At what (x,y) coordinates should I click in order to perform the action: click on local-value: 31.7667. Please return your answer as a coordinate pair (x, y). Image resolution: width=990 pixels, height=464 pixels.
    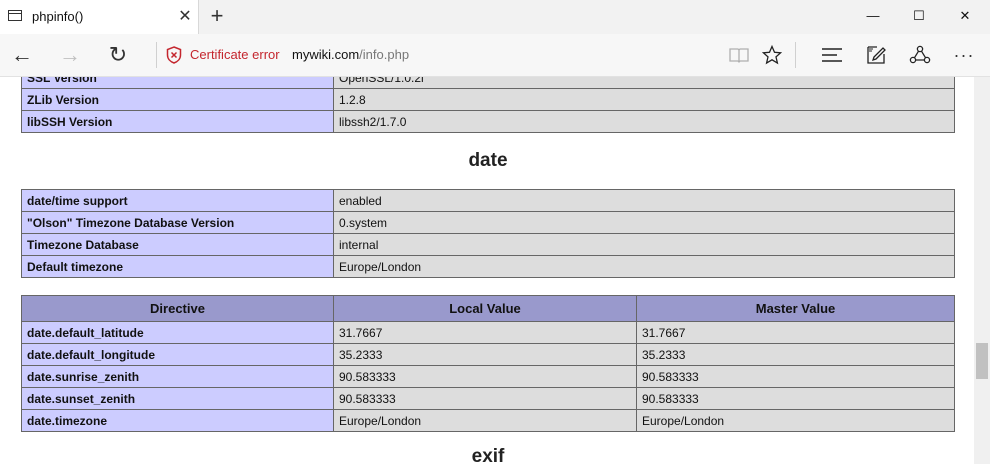
    Looking at the image, I should click on (485, 332).